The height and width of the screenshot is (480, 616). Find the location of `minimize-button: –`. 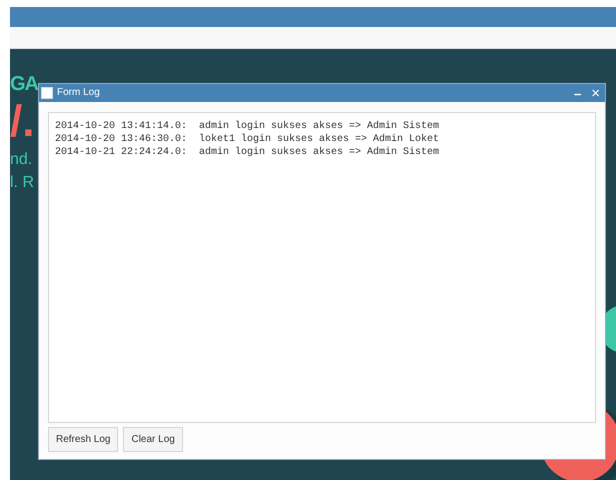

minimize-button: – is located at coordinates (577, 93).